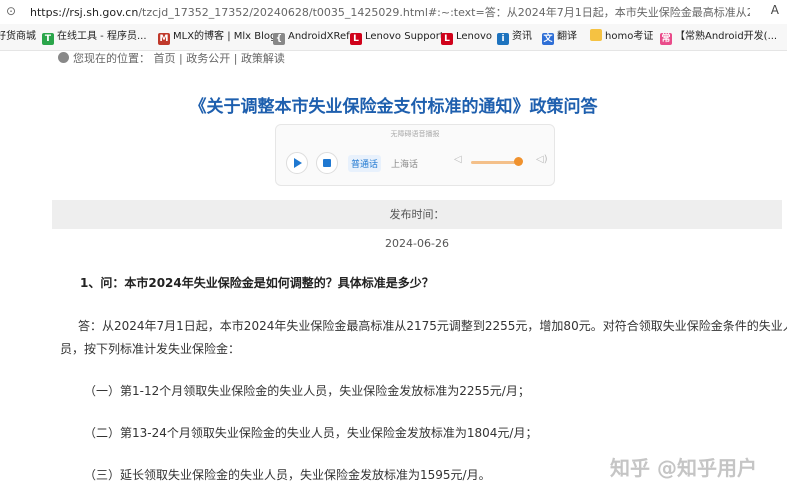 Image resolution: width=787 pixels, height=500 pixels. I want to click on bookmark-label: Lenovo, so click(474, 36).